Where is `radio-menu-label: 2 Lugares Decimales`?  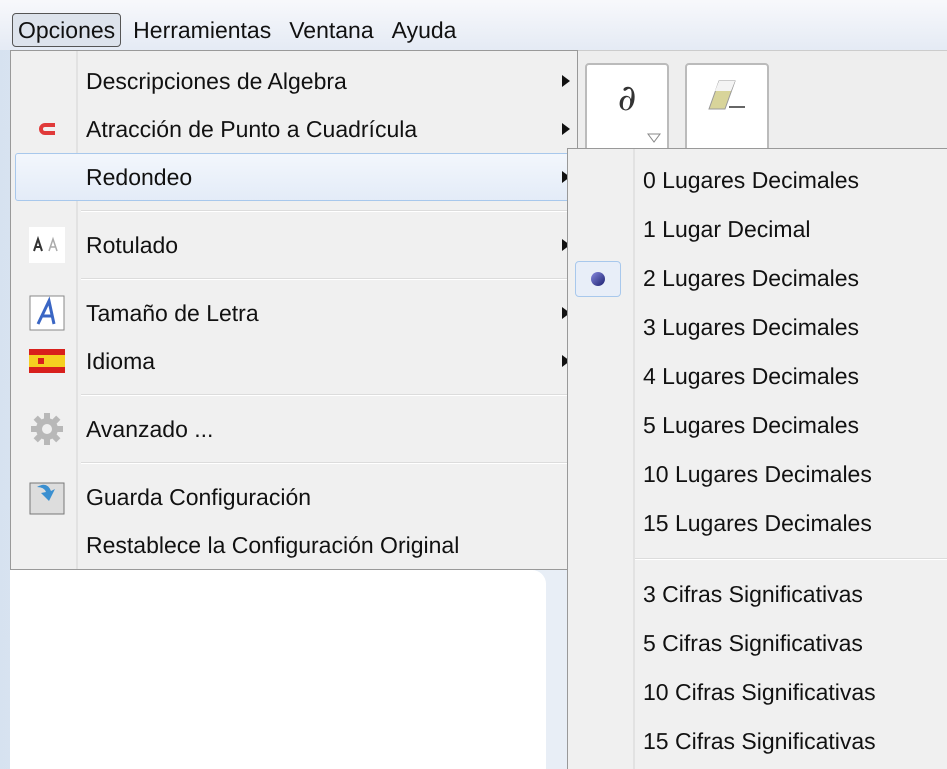 radio-menu-label: 2 Lugares Decimales is located at coordinates (751, 279).